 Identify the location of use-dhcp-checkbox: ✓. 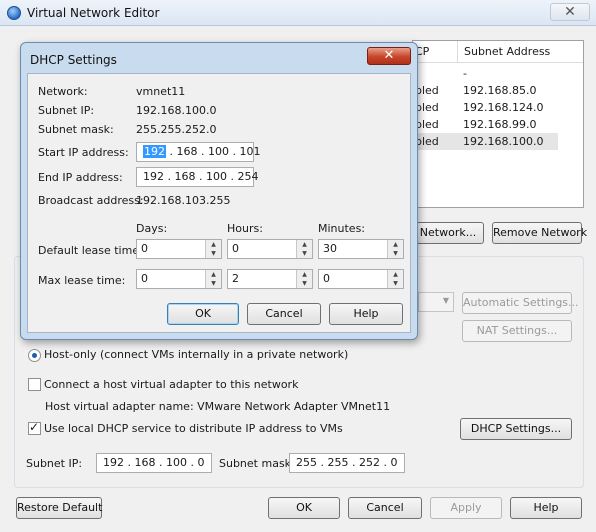
(34, 427).